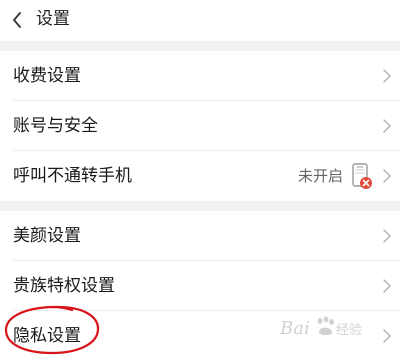 The width and height of the screenshot is (400, 357). Describe the element at coordinates (200, 236) in the screenshot. I see `menu-item-beauty-settings: 美颜设置` at that location.